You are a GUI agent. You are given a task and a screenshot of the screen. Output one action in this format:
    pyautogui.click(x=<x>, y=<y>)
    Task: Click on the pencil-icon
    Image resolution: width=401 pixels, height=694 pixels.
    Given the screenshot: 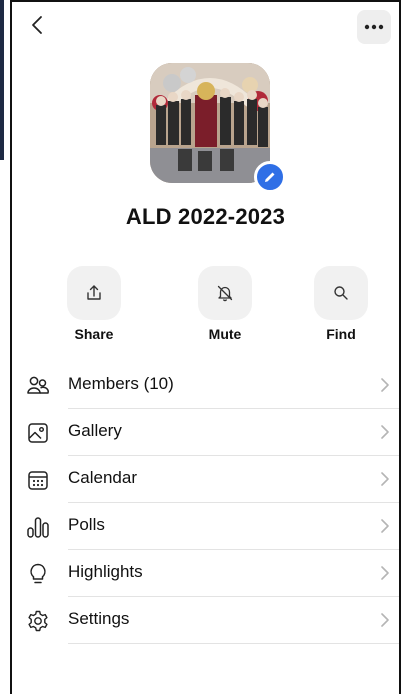 What is the action you would take?
    pyautogui.click(x=270, y=177)
    